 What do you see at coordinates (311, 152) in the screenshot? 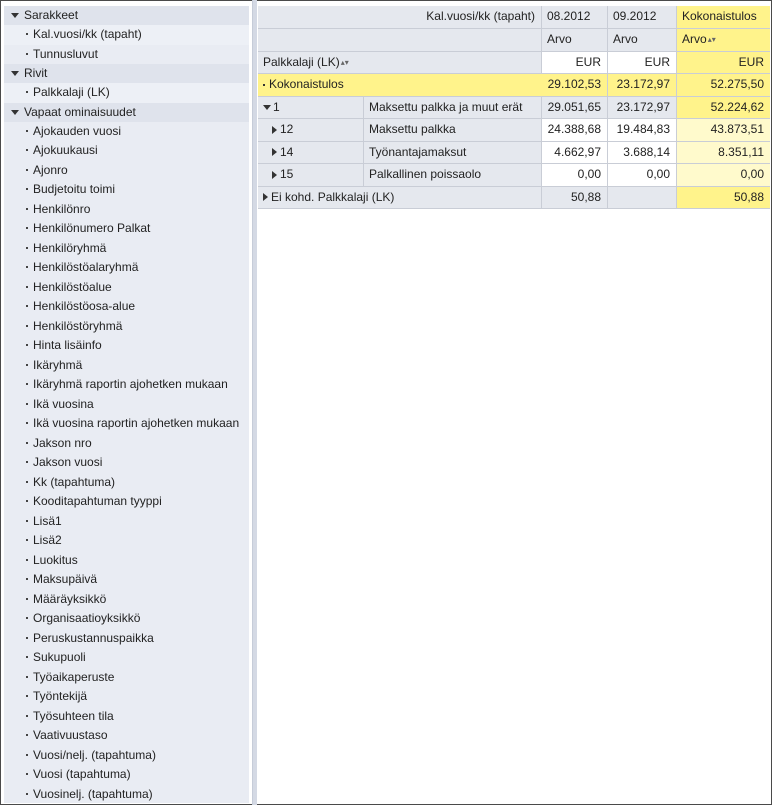
I see `row-key-cell: 14` at bounding box center [311, 152].